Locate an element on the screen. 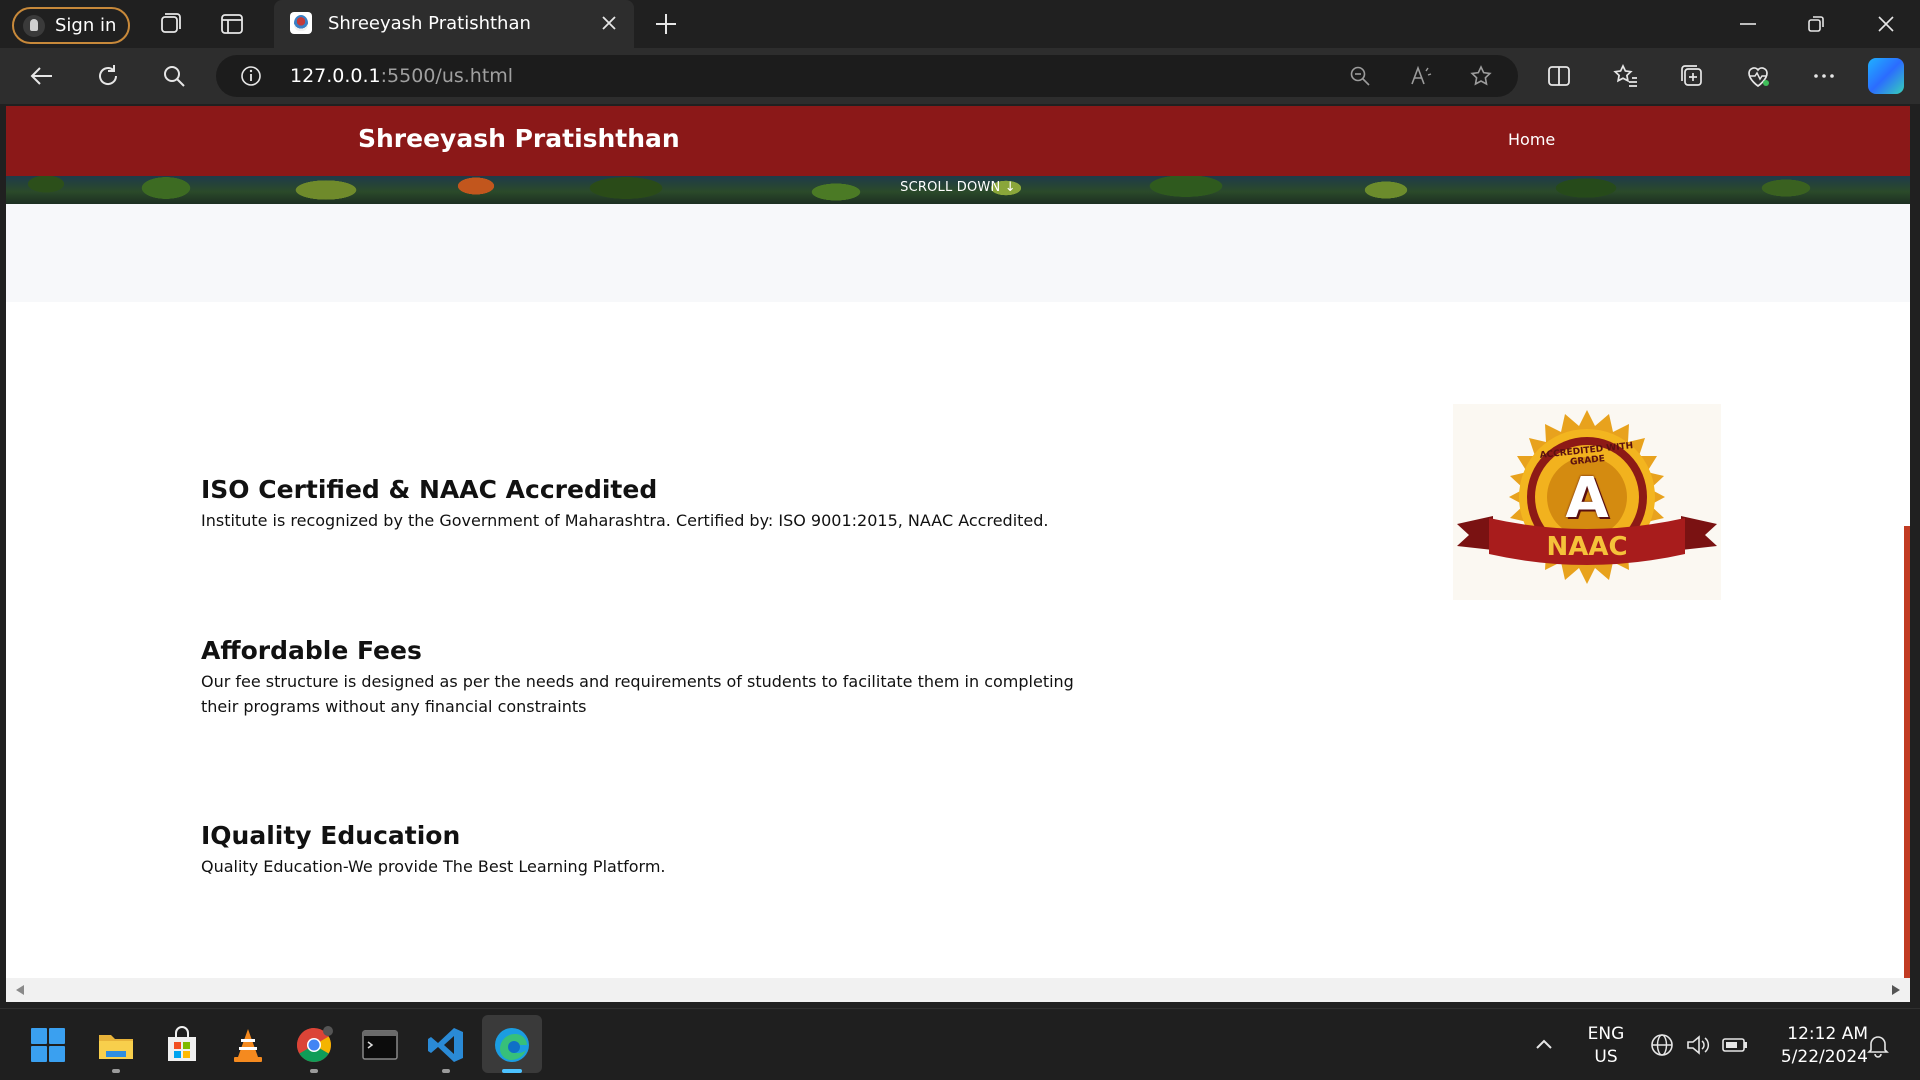 Image resolution: width=1920 pixels, height=1080 pixels. language-indicator: ENG US is located at coordinates (1606, 1046).